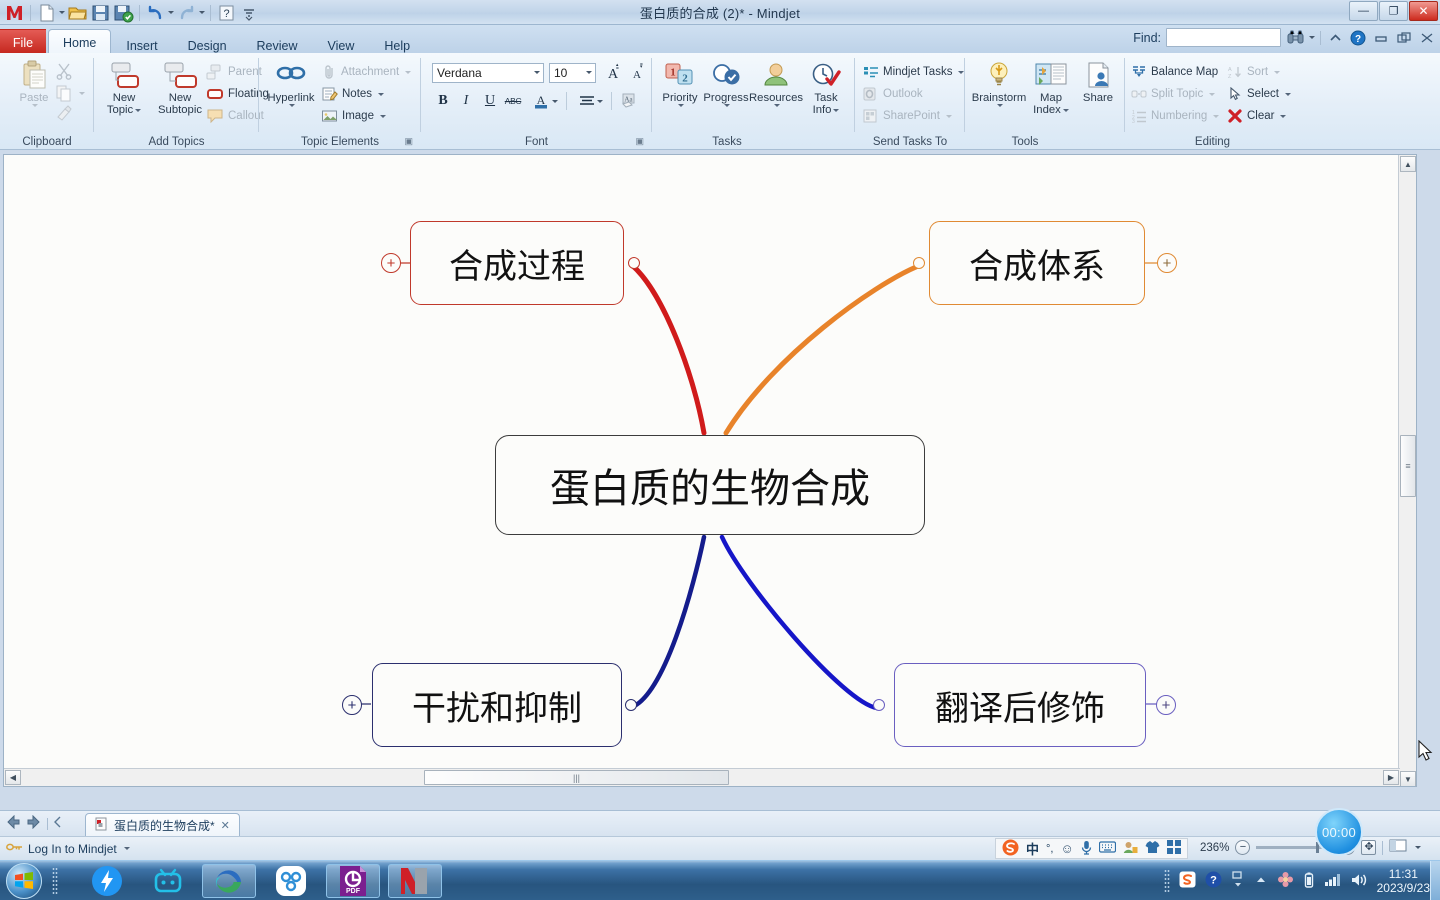 The height and width of the screenshot is (900, 1440). Describe the element at coordinates (488, 73) in the screenshot. I see `font-family-combo: Verdana` at that location.